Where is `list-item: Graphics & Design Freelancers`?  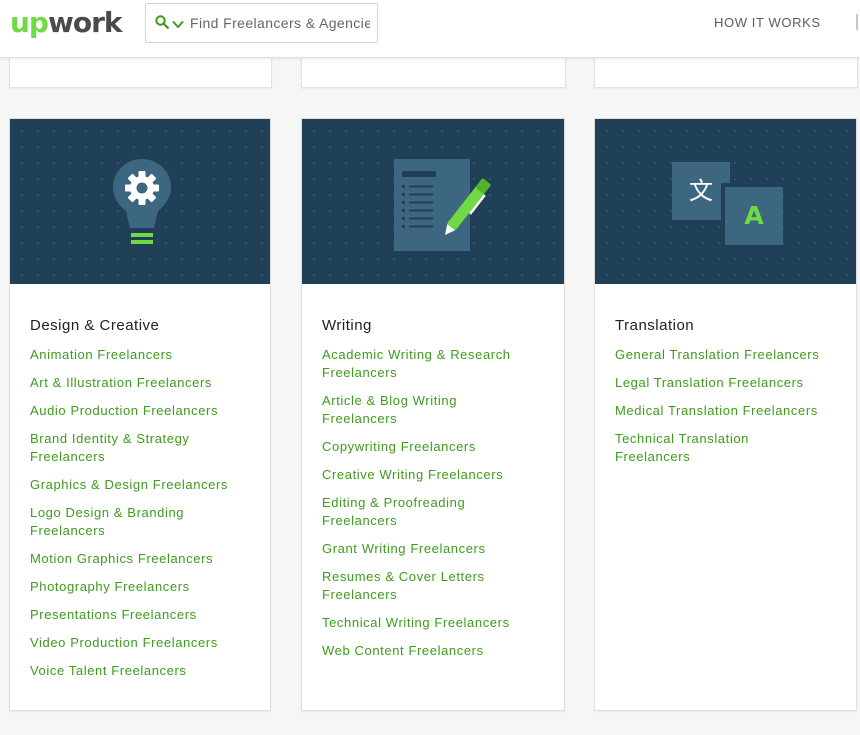 list-item: Graphics & Design Freelancers is located at coordinates (144, 485).